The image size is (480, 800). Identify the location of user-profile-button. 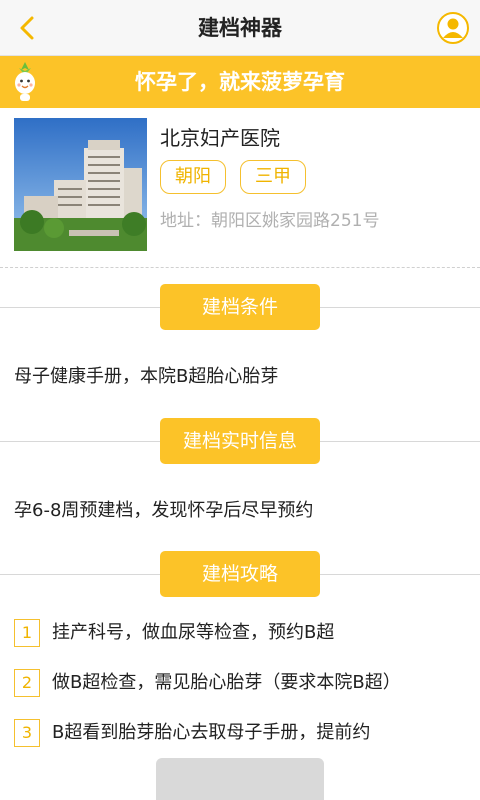
(453, 28).